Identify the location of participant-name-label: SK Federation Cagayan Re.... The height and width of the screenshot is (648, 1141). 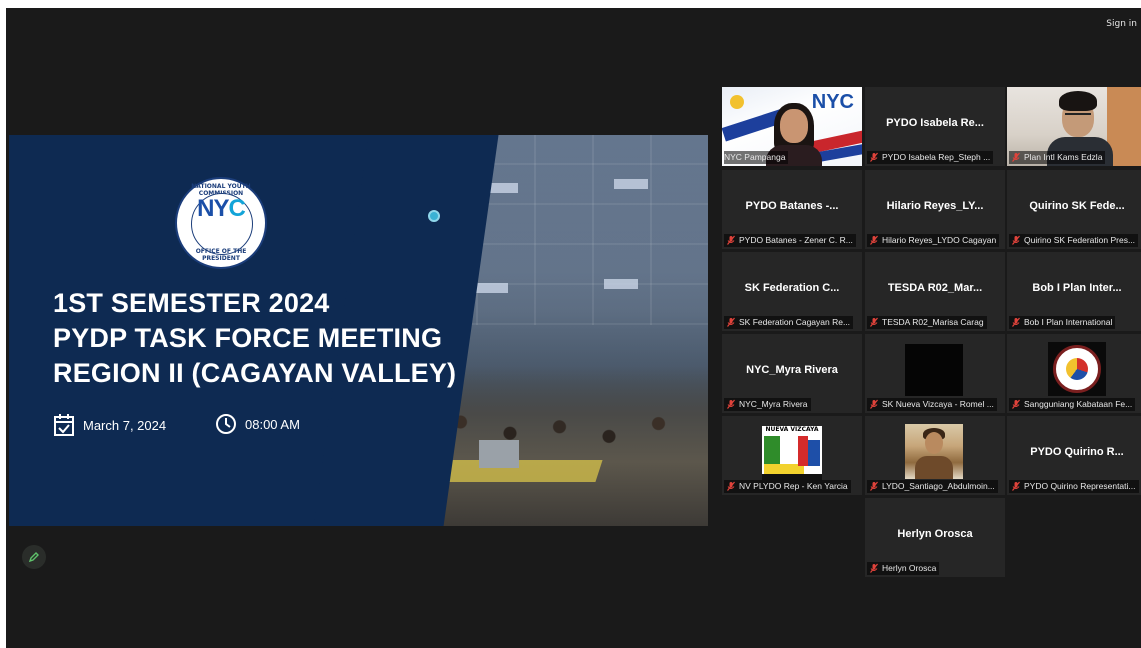
(789, 322).